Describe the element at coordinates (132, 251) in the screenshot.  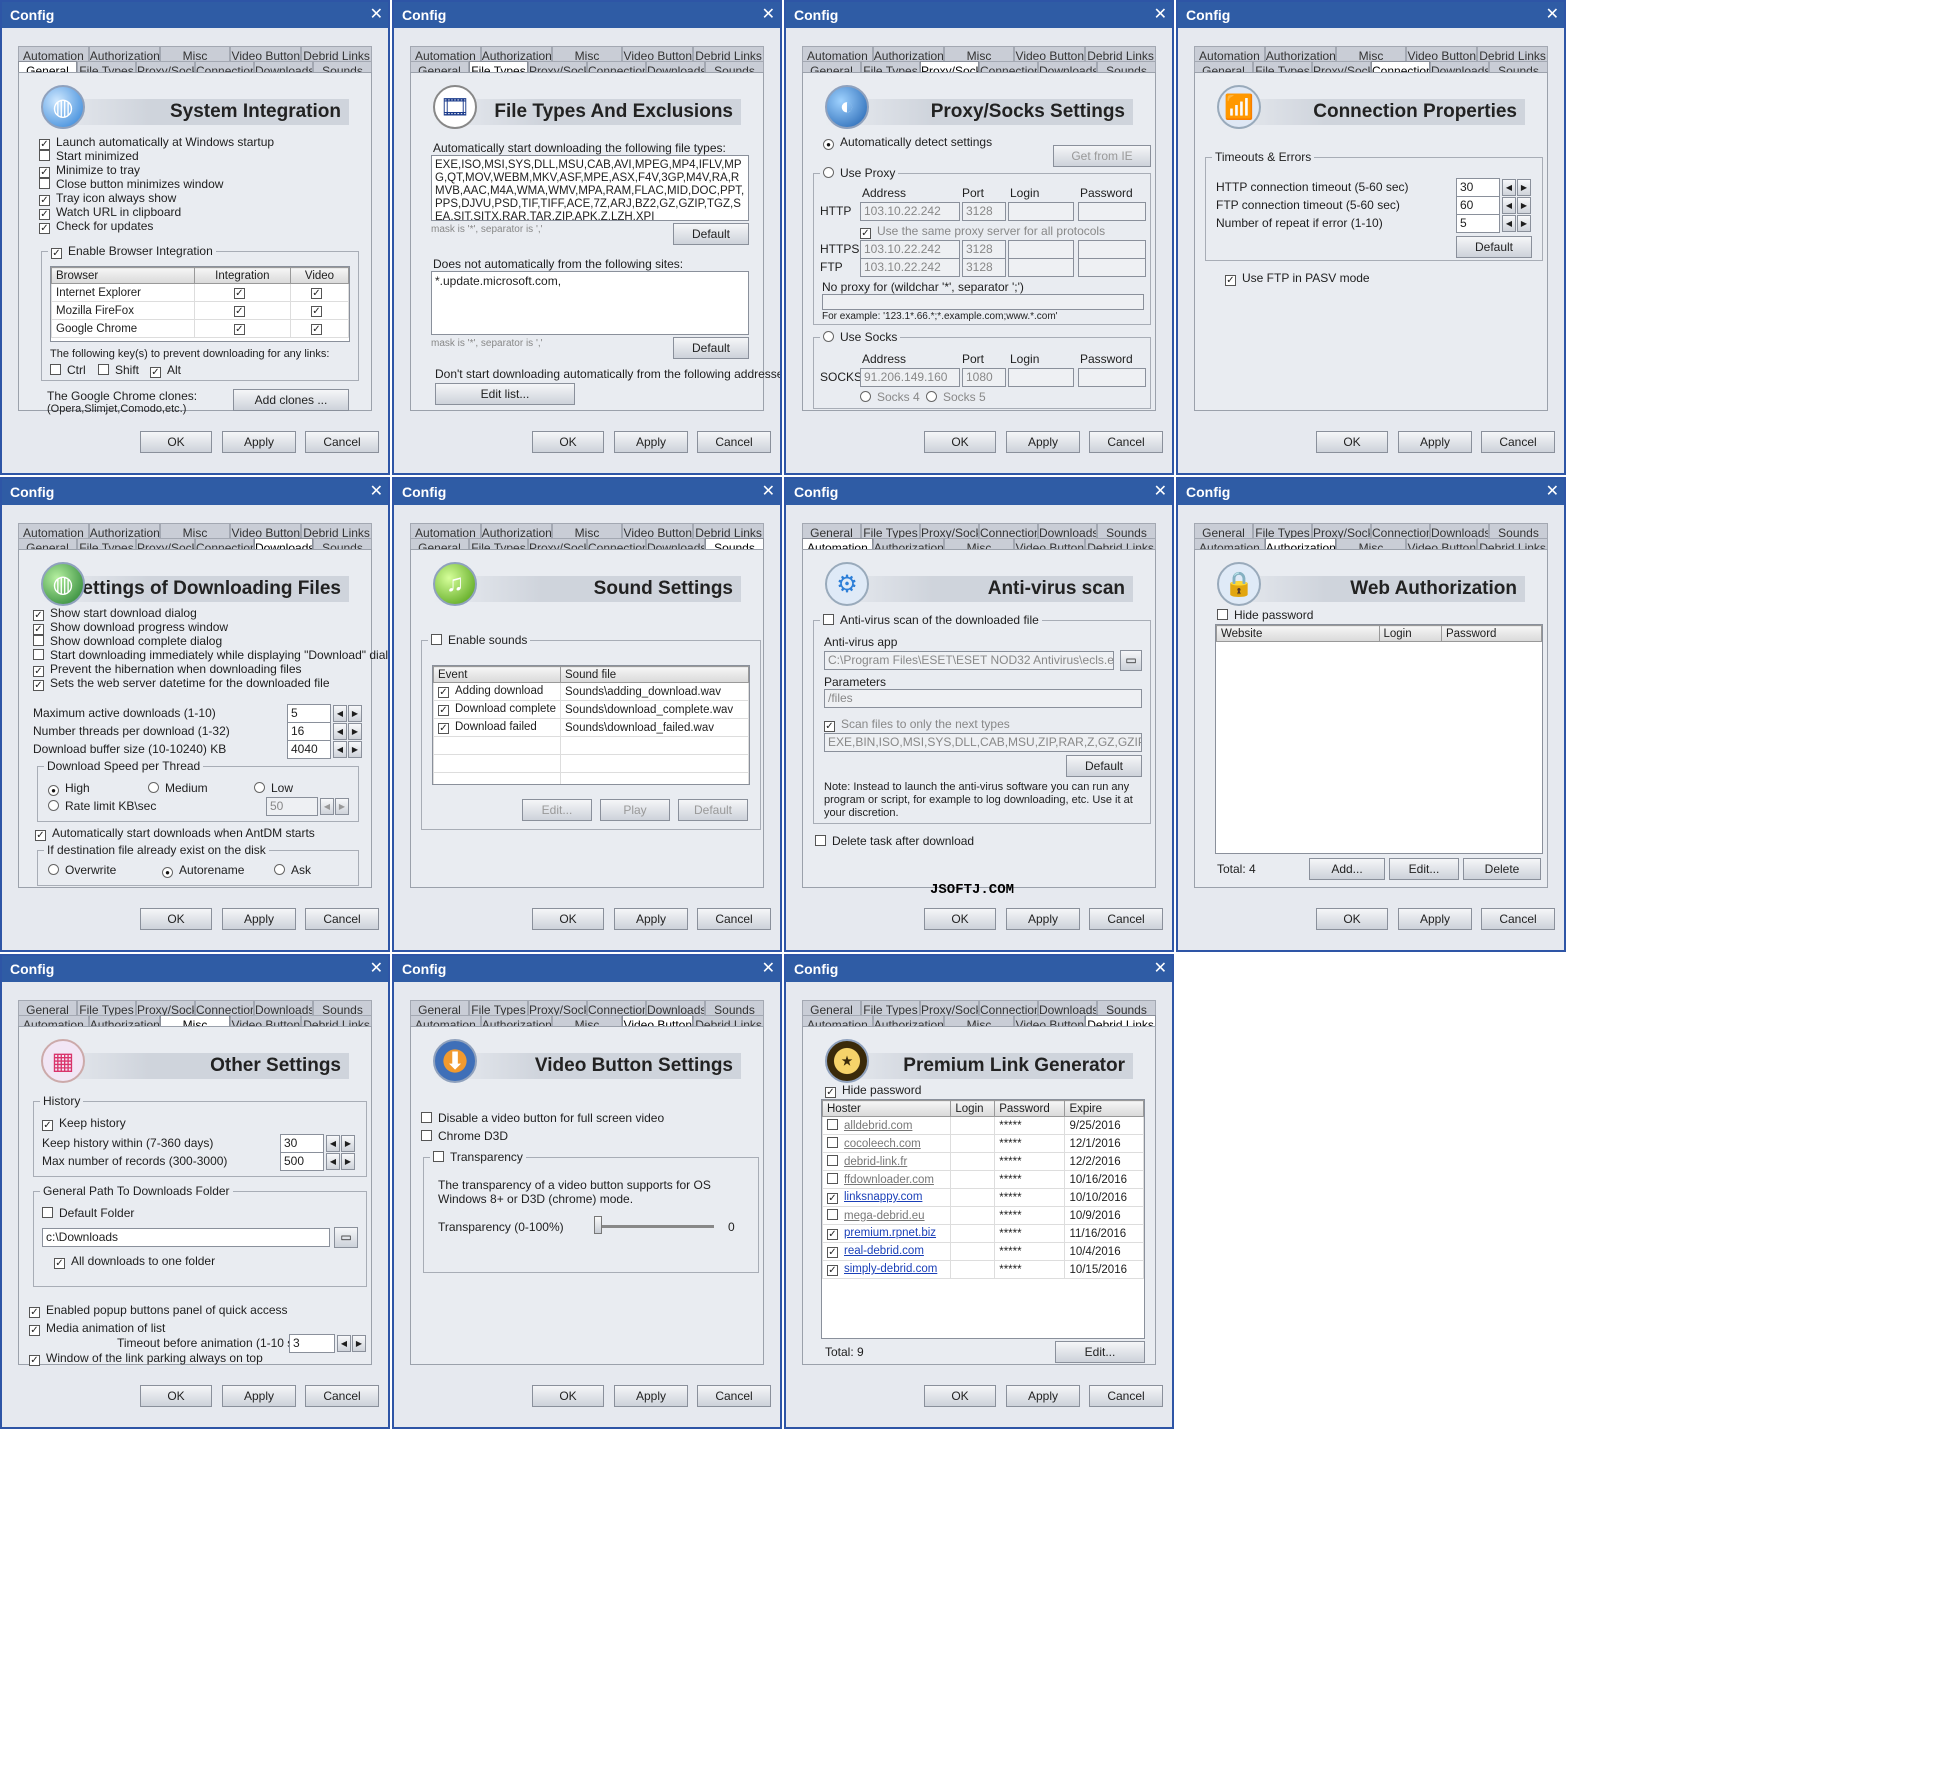
I see `browser-integration-checkbox: ✓ Enable Browser Integration` at that location.